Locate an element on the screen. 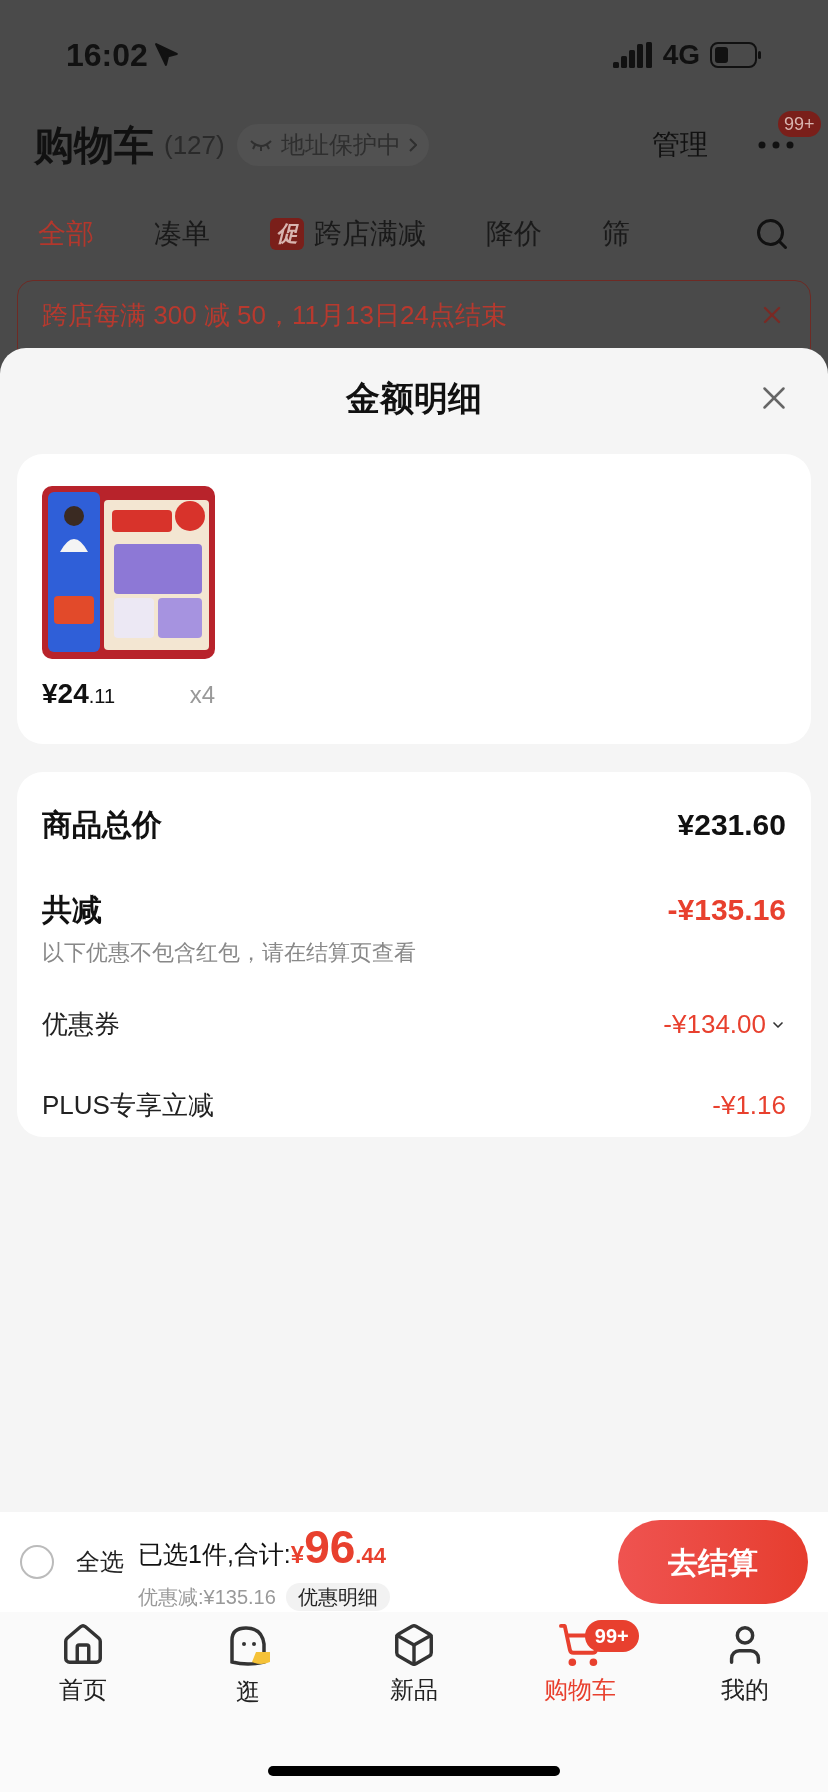  promo-tag: 促 is located at coordinates (287, 234).